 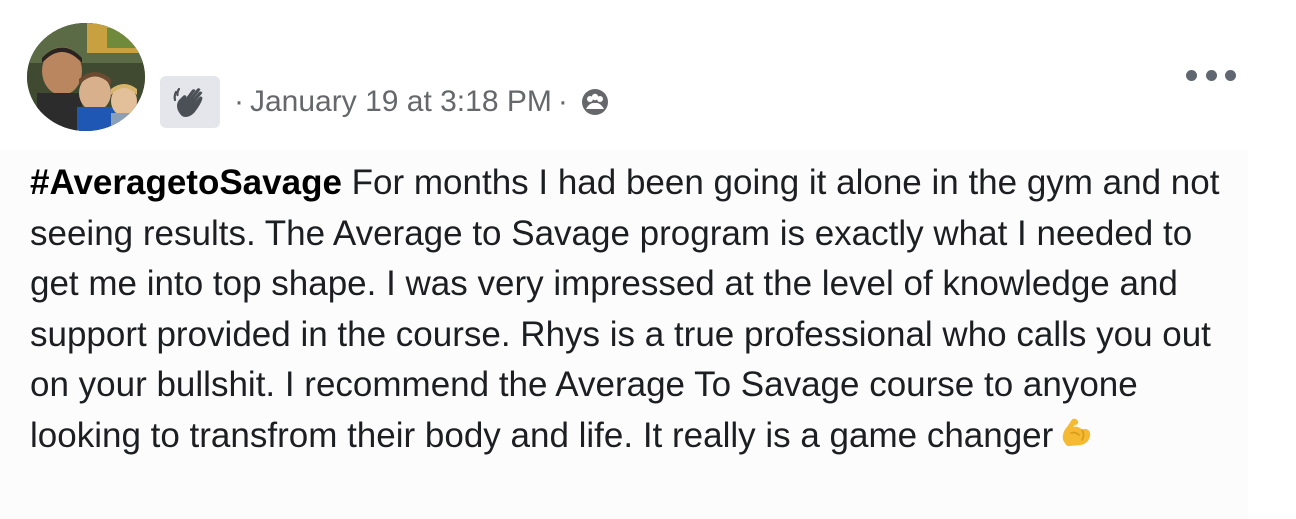 I want to click on post-meta: · January 19 at 3:18 PM ·, so click(x=419, y=102).